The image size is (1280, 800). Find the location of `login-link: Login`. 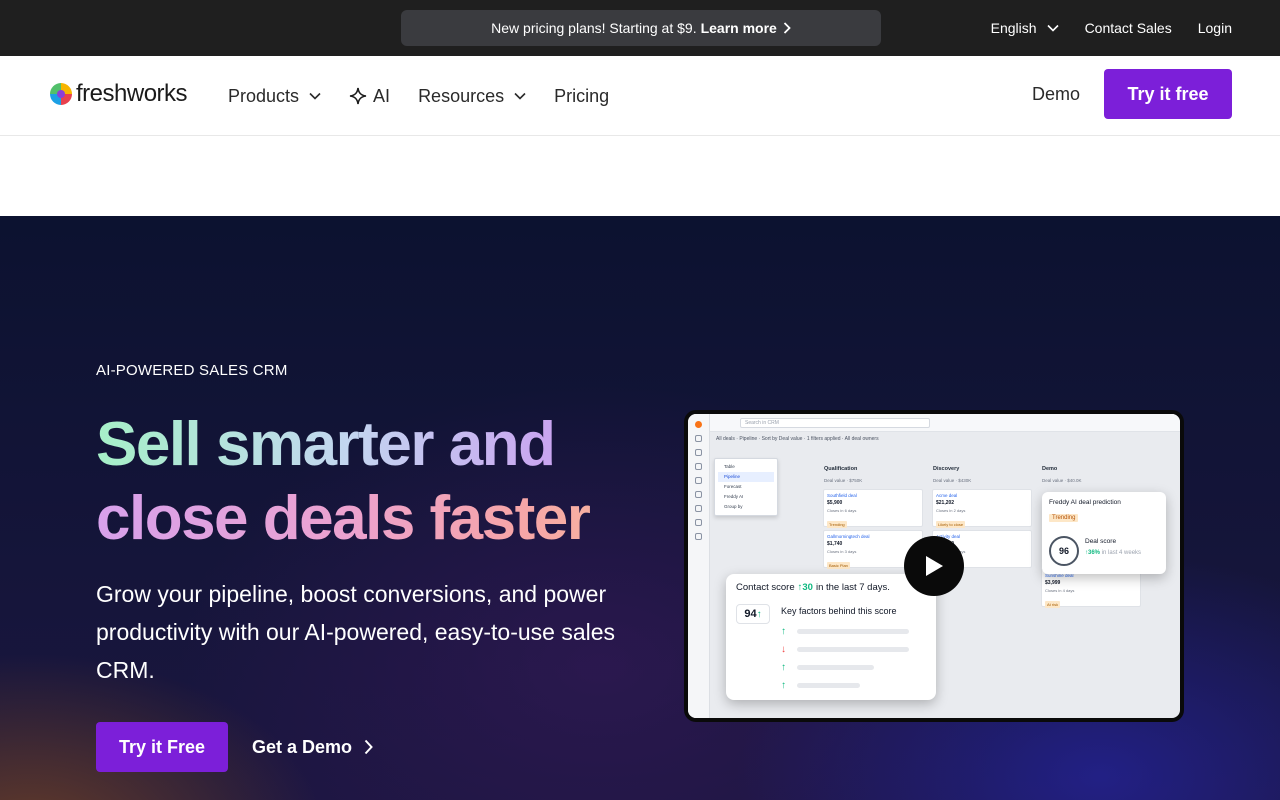

login-link: Login is located at coordinates (1215, 28).